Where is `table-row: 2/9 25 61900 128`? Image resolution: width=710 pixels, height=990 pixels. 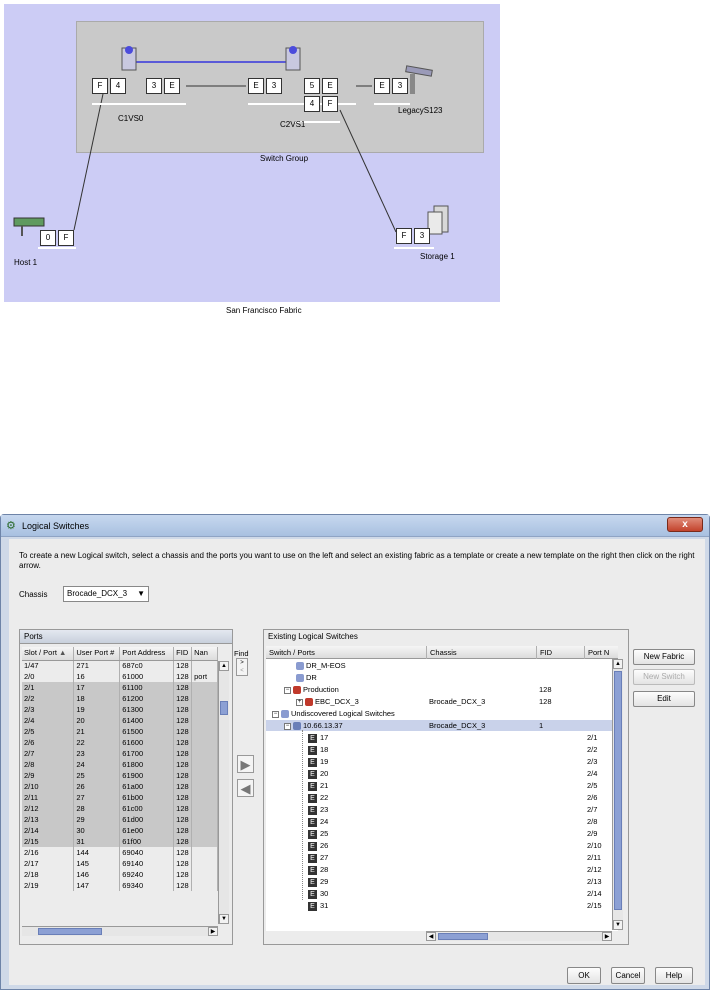 table-row: 2/9 25 61900 128 is located at coordinates (120, 775).